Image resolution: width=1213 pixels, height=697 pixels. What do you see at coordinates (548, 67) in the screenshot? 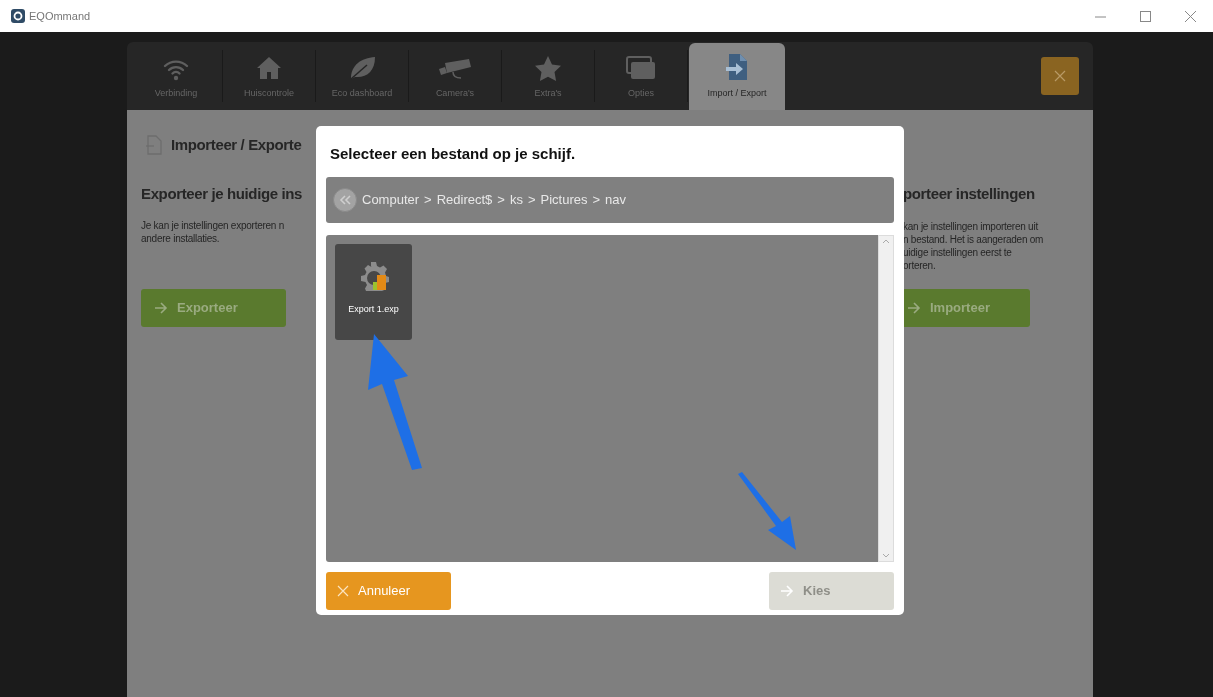
I see `star-icon` at bounding box center [548, 67].